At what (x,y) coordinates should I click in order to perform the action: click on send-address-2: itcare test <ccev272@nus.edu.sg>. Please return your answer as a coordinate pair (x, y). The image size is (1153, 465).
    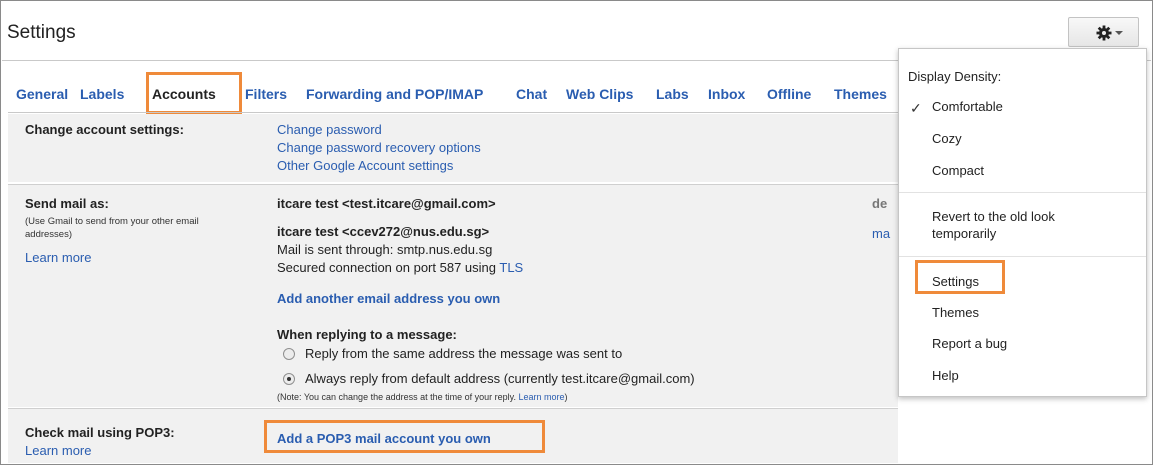
    Looking at the image, I should click on (383, 231).